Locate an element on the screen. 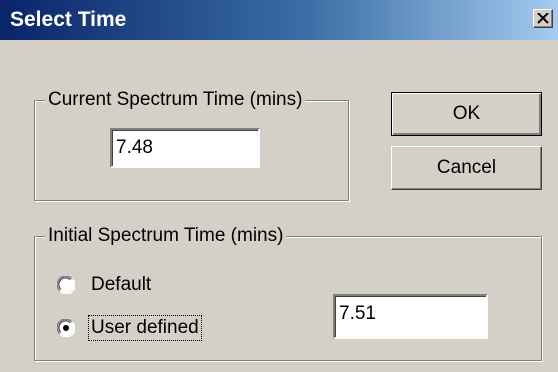 The width and height of the screenshot is (558, 372). default-radio is located at coordinates (66, 285).